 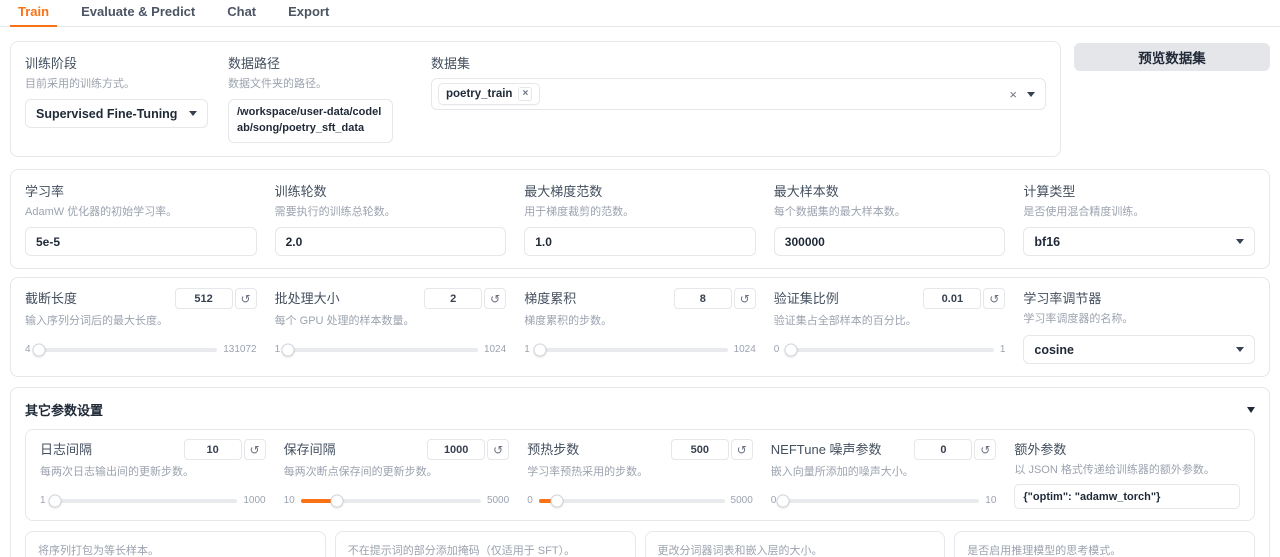 What do you see at coordinates (390, 500) in the screenshot?
I see `save-steps-slider` at bounding box center [390, 500].